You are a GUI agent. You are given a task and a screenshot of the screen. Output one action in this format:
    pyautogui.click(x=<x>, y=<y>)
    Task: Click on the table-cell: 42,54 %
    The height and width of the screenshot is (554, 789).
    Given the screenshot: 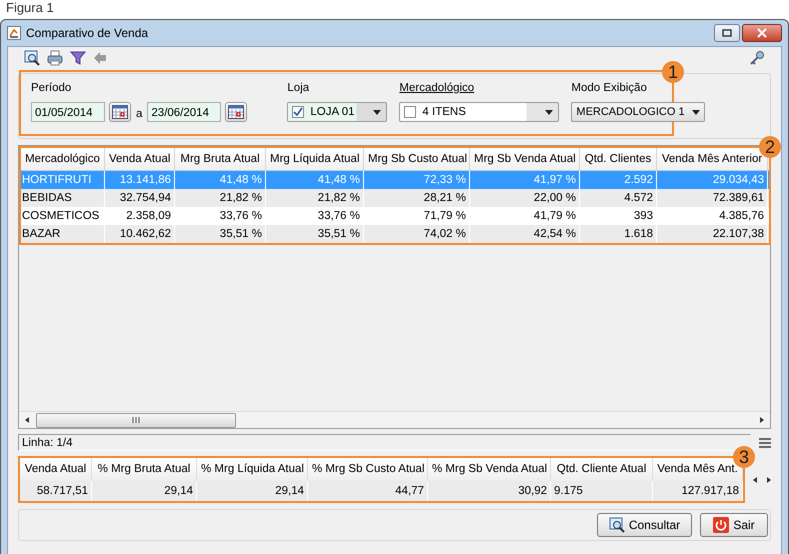 What is the action you would take?
    pyautogui.click(x=525, y=234)
    